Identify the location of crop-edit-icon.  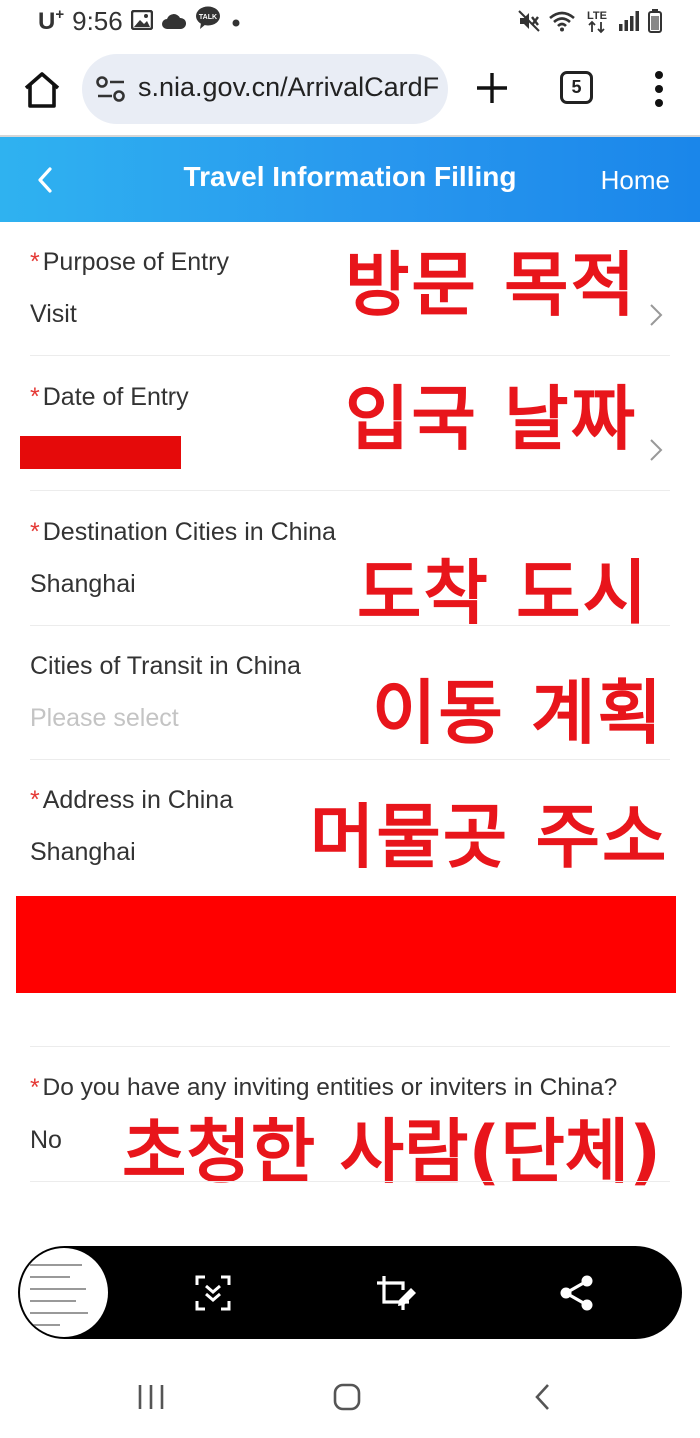
(396, 1293).